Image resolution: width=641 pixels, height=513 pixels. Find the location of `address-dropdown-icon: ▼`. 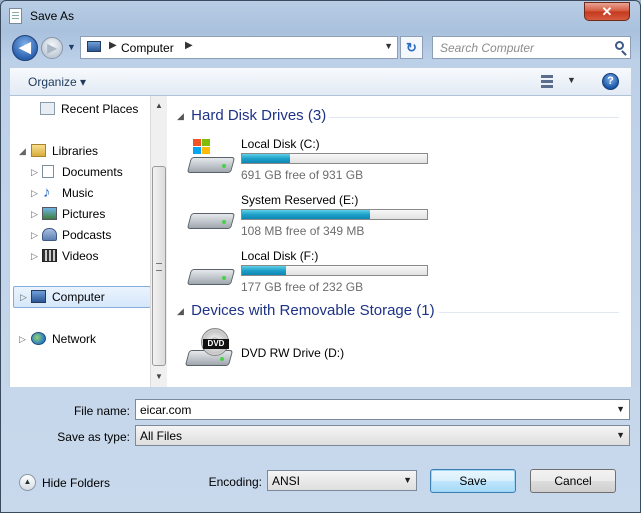

address-dropdown-icon: ▼ is located at coordinates (388, 46).